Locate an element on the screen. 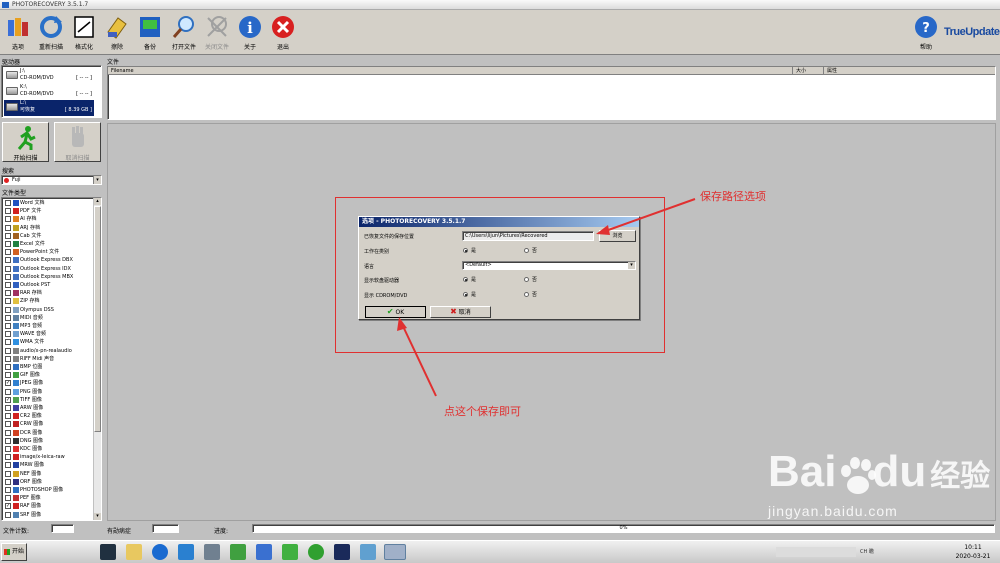 This screenshot has width=1000, height=563. arrow-head-top is located at coordinates (603, 230).